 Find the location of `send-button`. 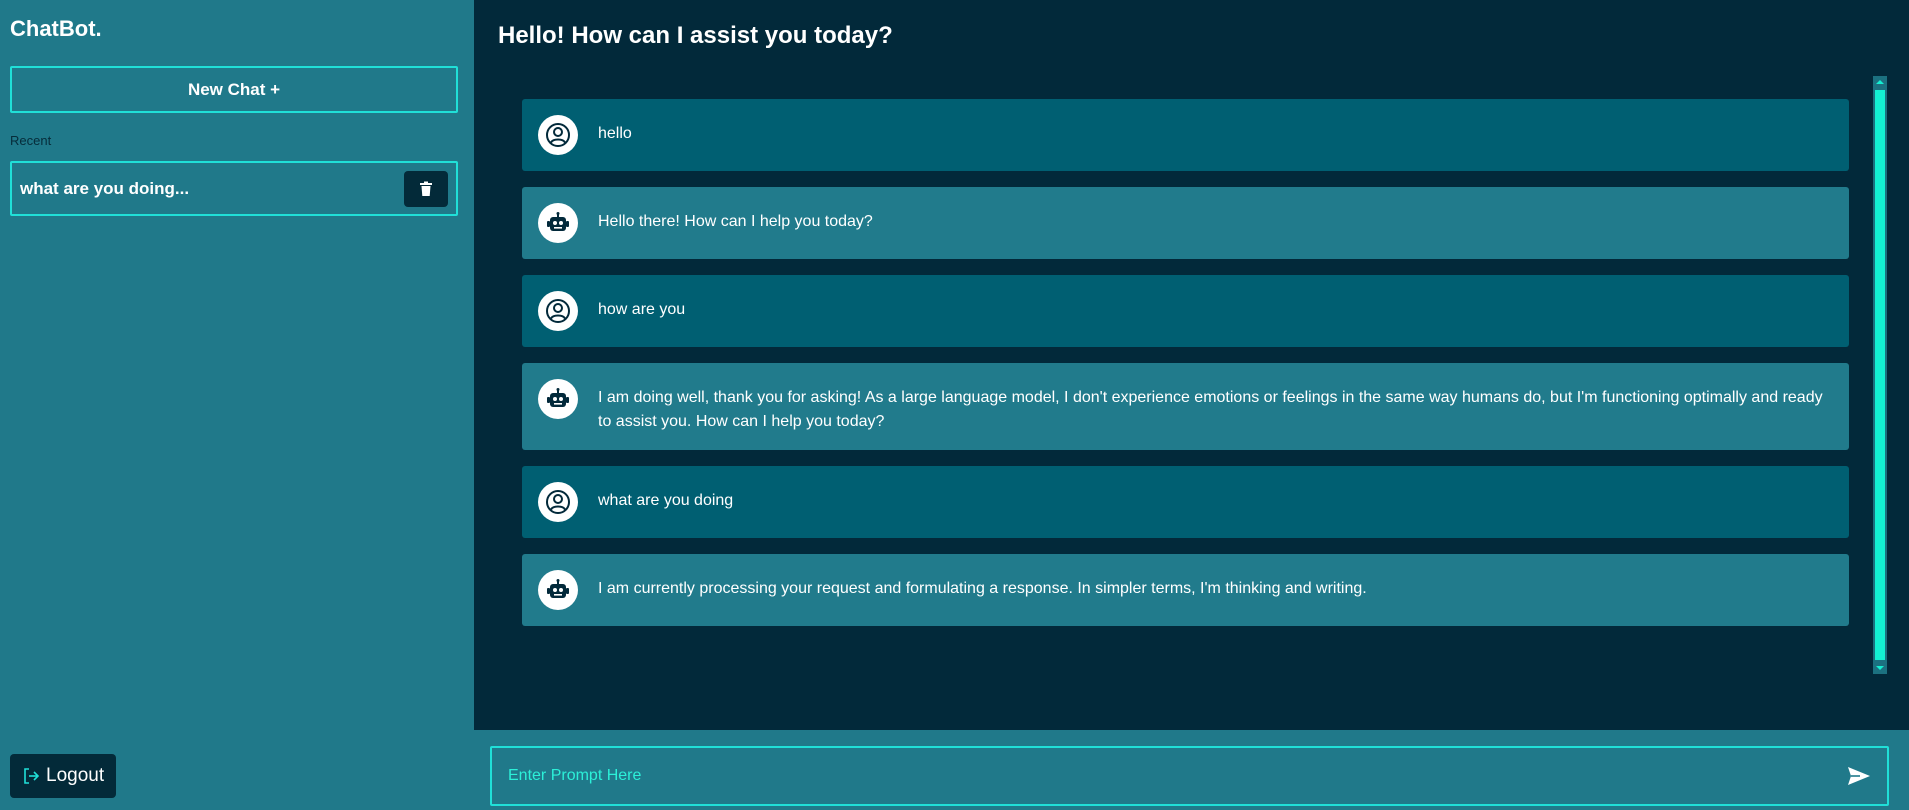

send-button is located at coordinates (1859, 776).